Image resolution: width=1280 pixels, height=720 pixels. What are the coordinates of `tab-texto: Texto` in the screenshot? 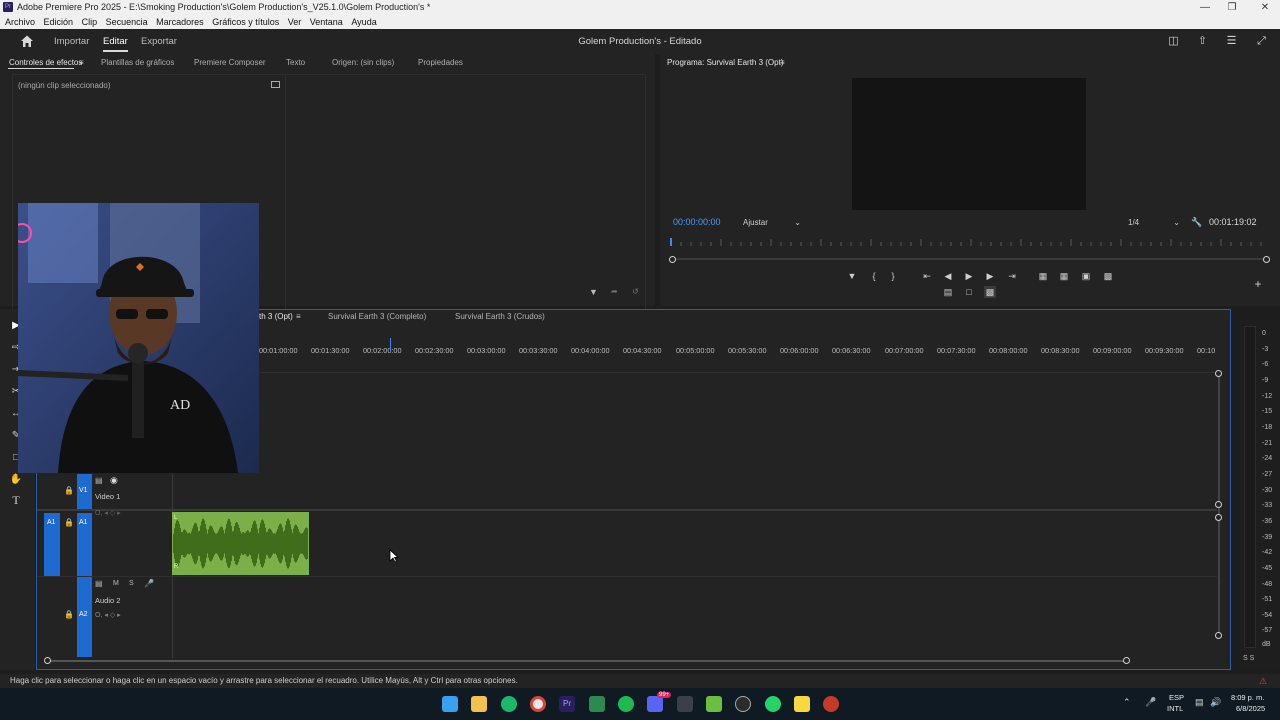 It's located at (295, 63).